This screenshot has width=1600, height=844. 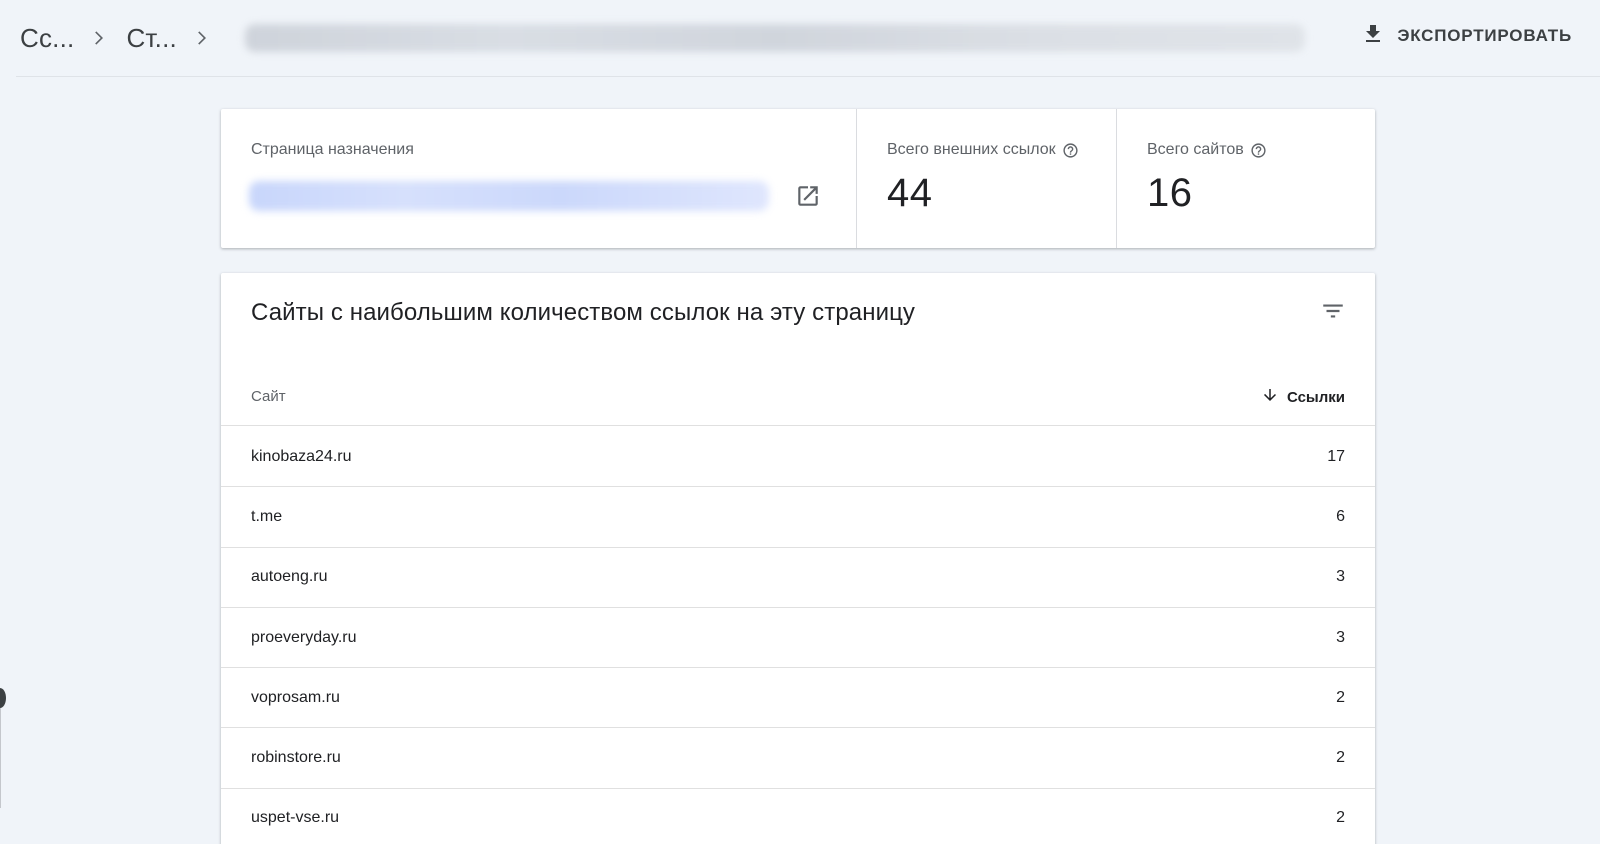 What do you see at coordinates (798, 517) in the screenshot?
I see `table-row: t.me 6` at bounding box center [798, 517].